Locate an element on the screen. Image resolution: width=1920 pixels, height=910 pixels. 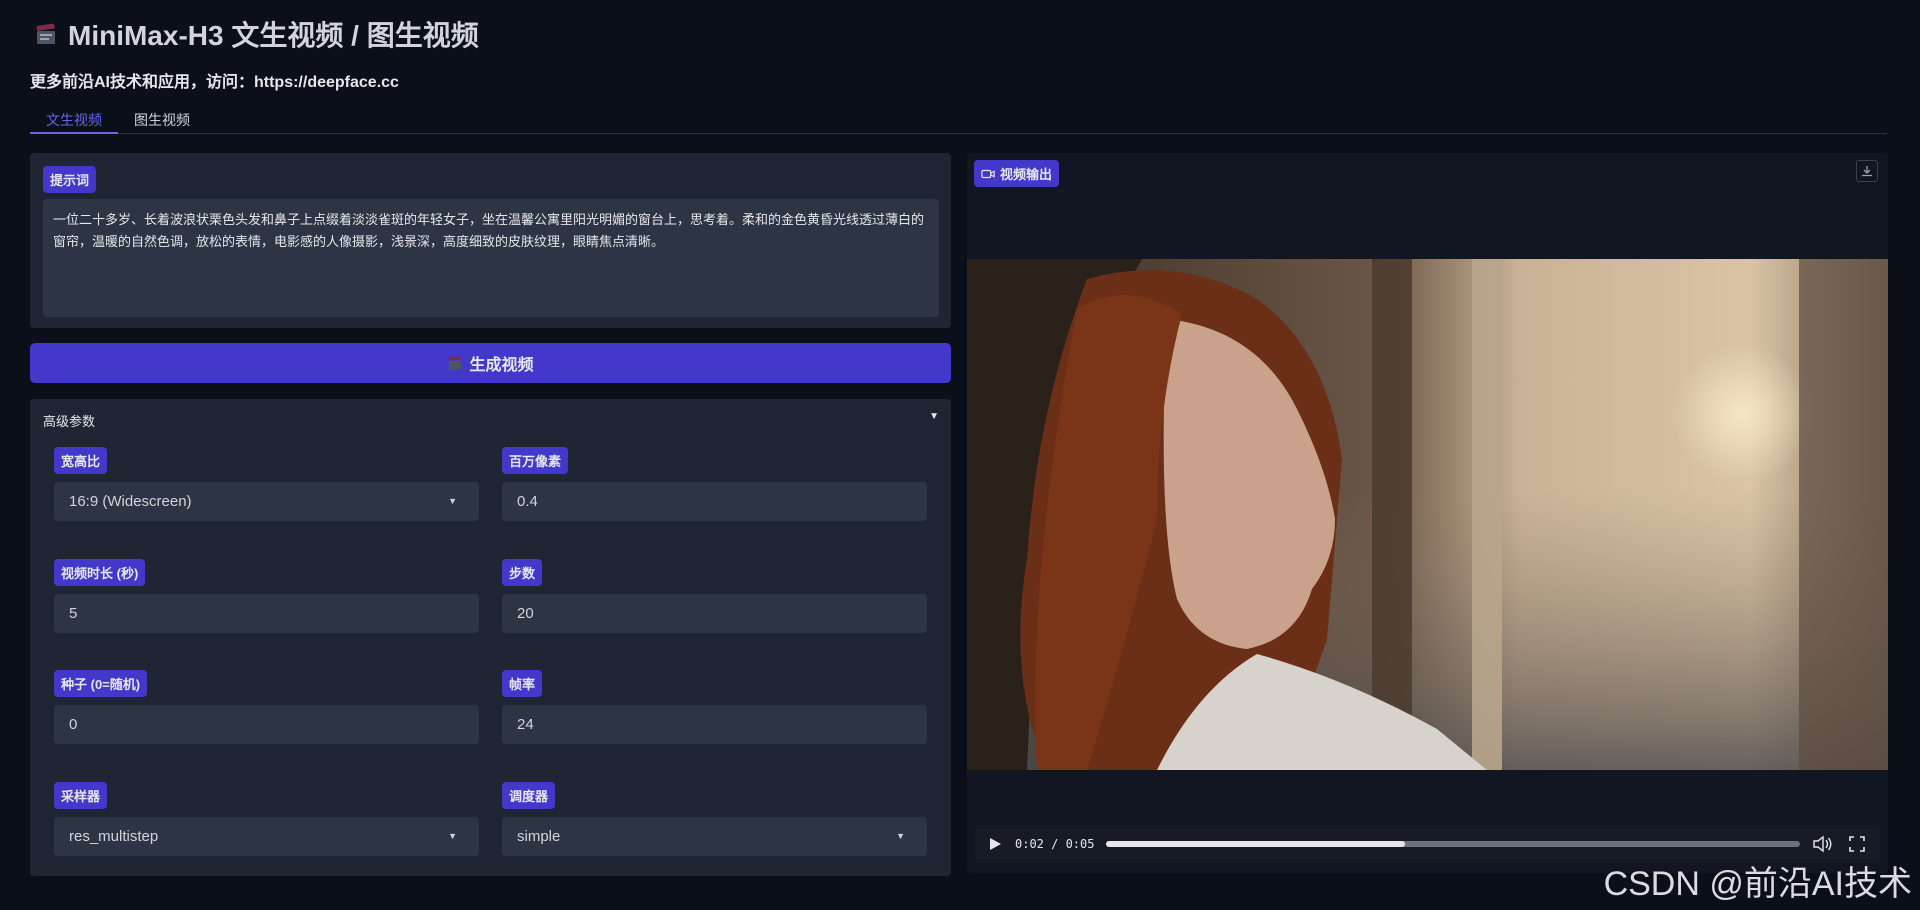
app-title: MiniMax-H3 文生视频 / 图生视频 is located at coordinates (256, 34).